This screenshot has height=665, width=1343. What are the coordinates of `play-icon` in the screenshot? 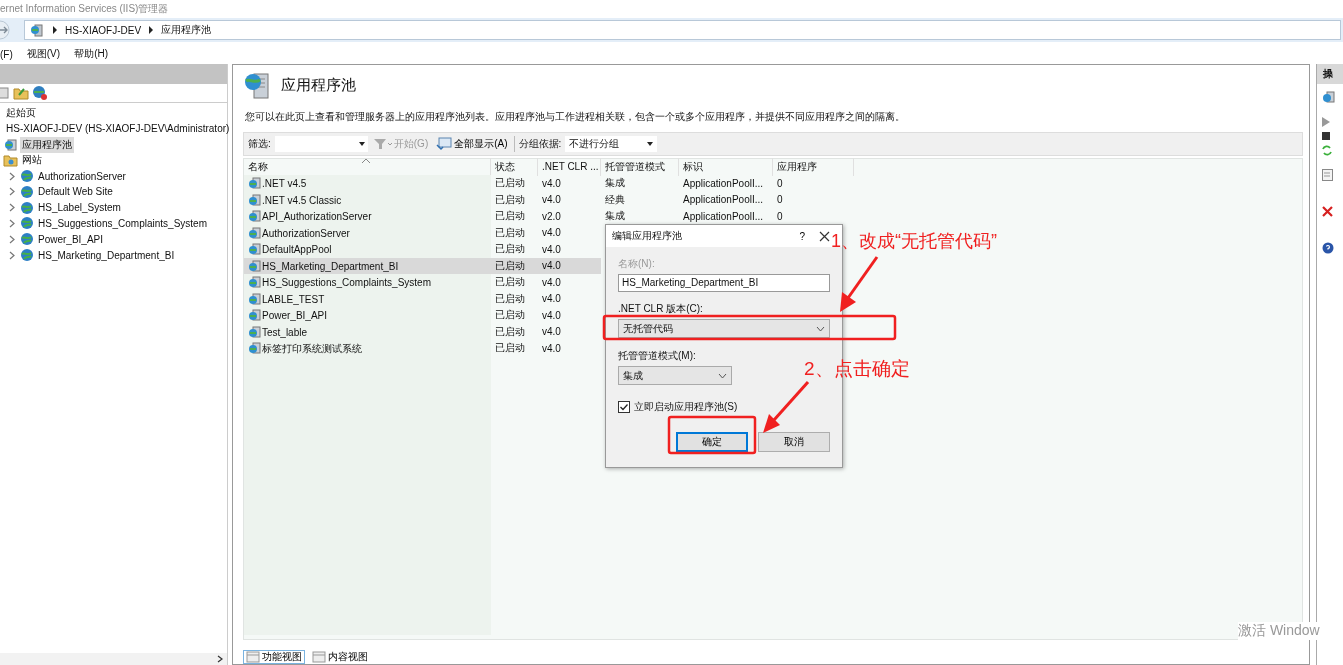 It's located at (1326, 122).